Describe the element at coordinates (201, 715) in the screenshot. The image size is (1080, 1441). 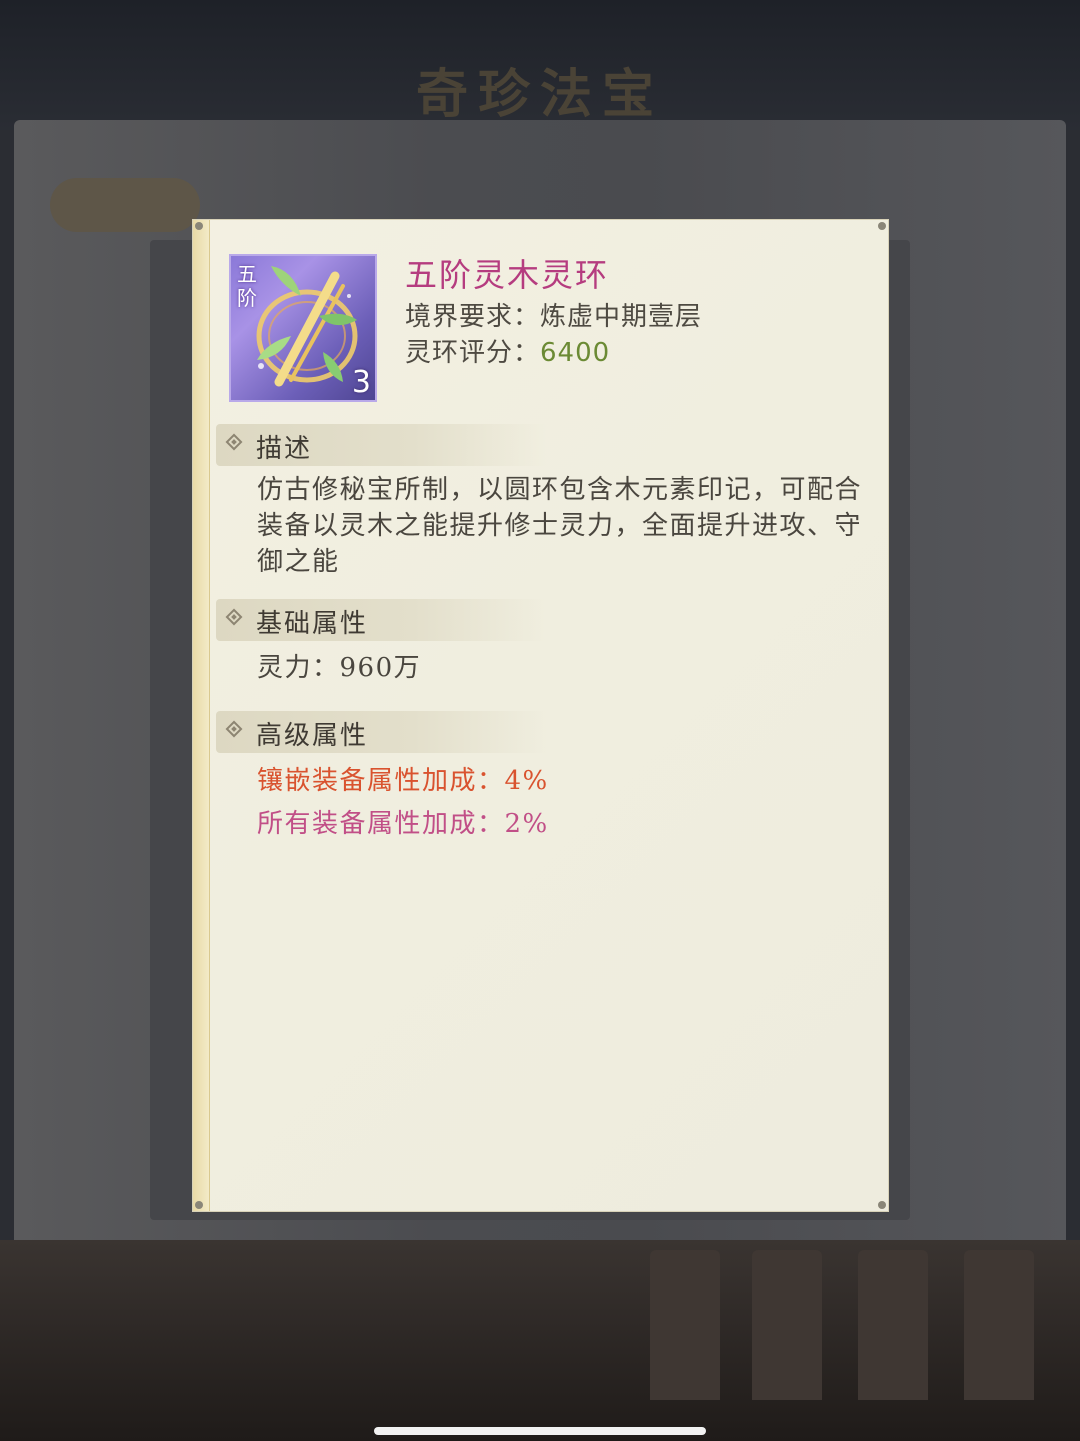
I see `card-spine` at that location.